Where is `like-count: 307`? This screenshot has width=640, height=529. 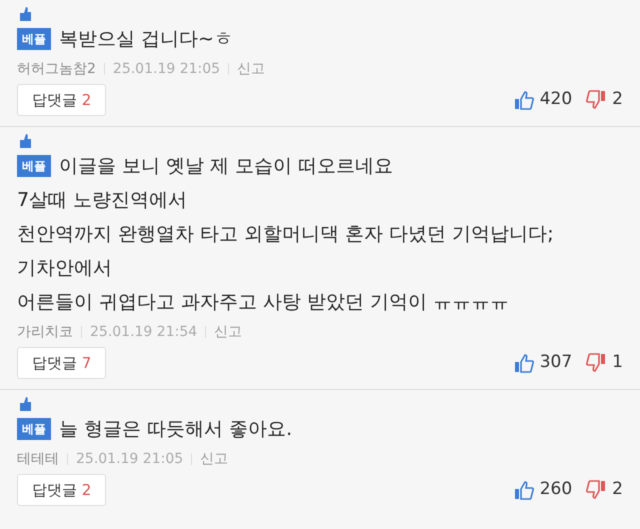 like-count: 307 is located at coordinates (556, 362).